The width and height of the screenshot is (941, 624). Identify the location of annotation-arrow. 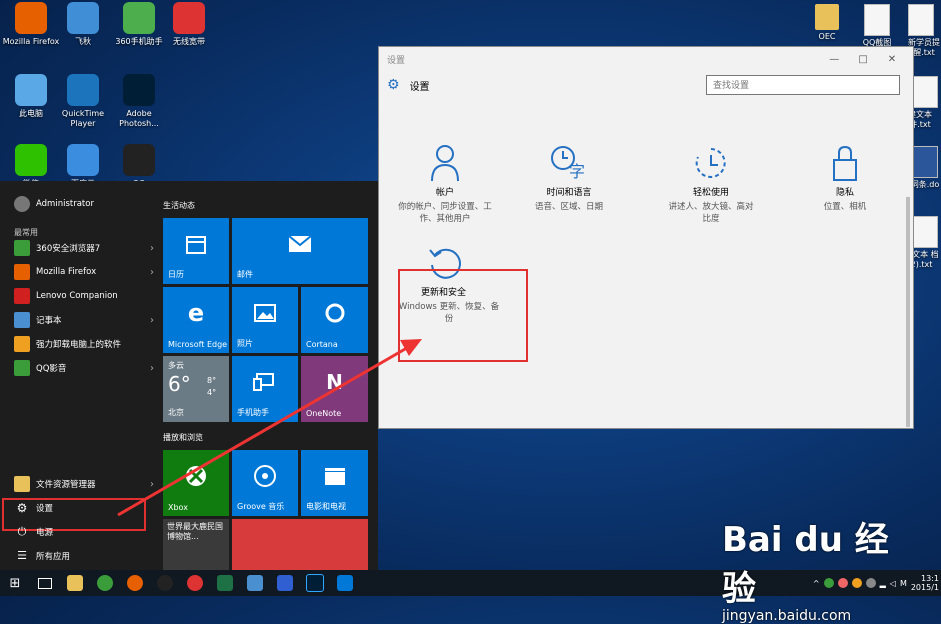
(269, 428).